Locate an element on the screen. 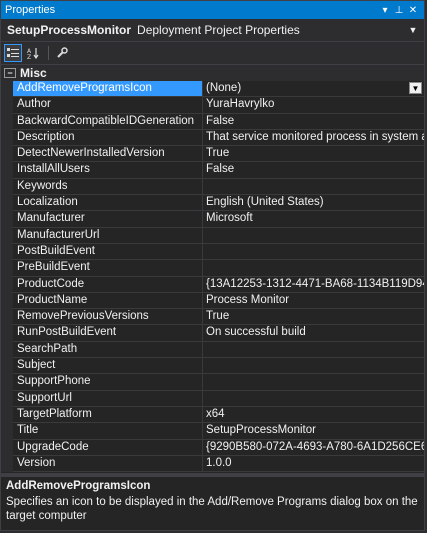 The width and height of the screenshot is (427, 533). property-name: PreBuildEvent is located at coordinates (108, 268).